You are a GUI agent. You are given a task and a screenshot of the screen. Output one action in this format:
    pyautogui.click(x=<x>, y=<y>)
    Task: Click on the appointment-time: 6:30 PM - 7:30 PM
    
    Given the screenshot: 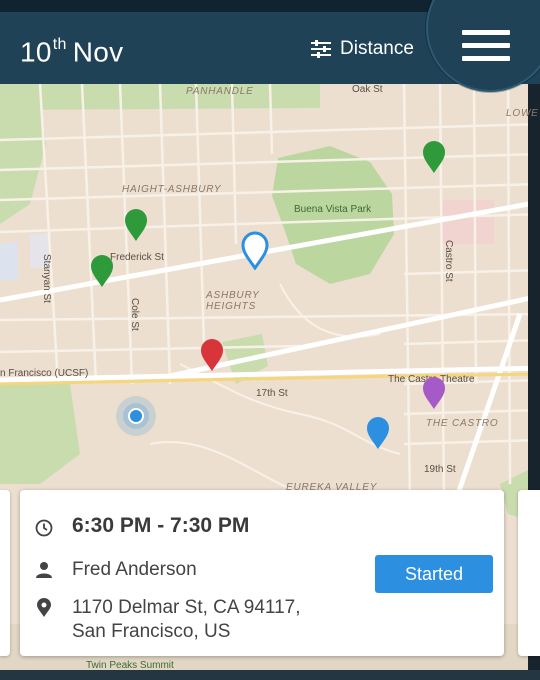 What is the action you would take?
    pyautogui.click(x=161, y=525)
    